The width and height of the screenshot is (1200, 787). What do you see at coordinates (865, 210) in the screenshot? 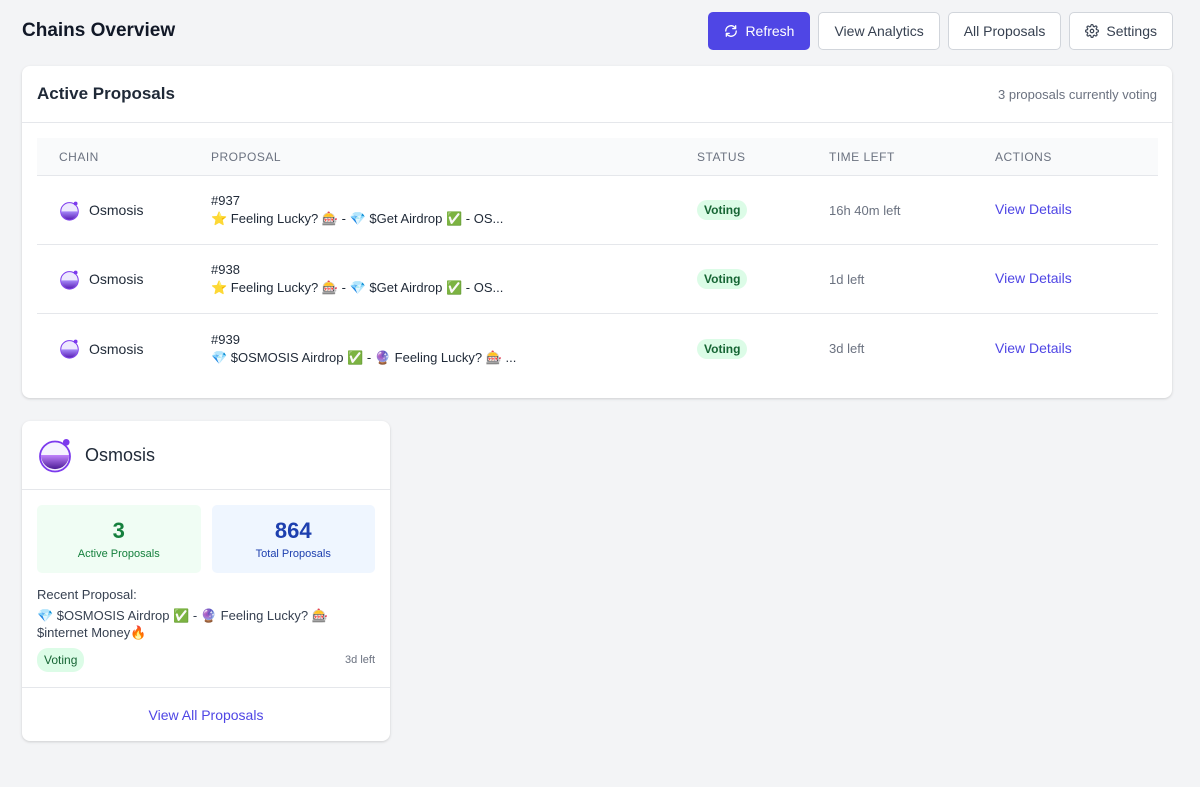
I see `time-left: 16h 40m left` at bounding box center [865, 210].